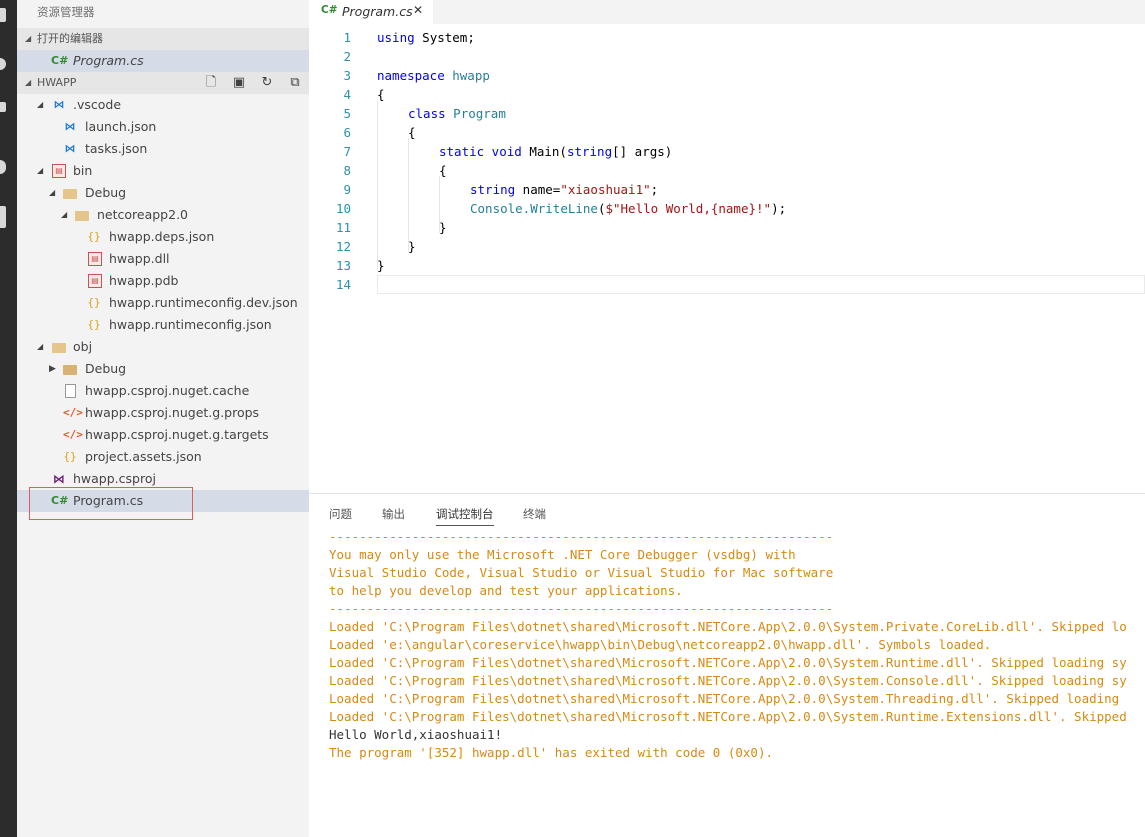 This screenshot has height=837, width=1145. I want to click on explorer-title: 资源管理器, so click(66, 12).